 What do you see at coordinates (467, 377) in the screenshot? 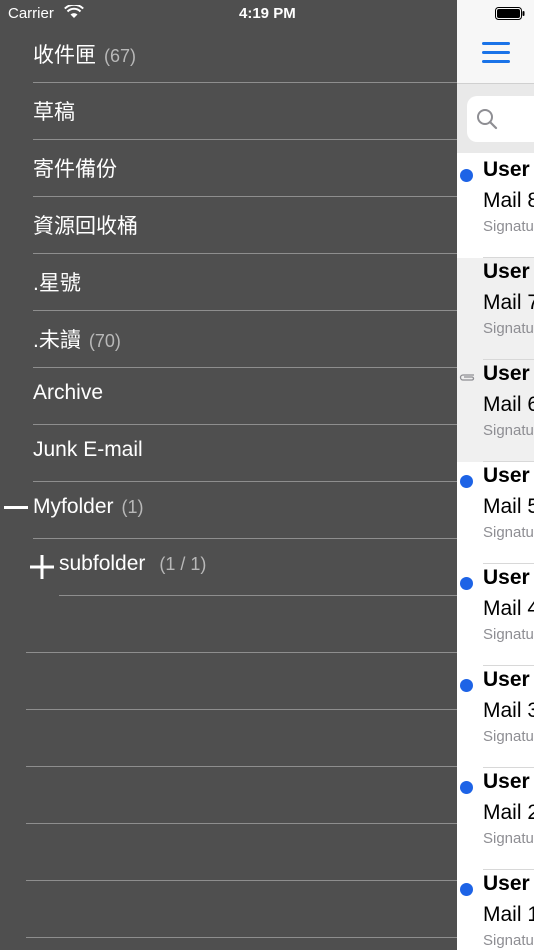
I see `paperclip-icon` at bounding box center [467, 377].